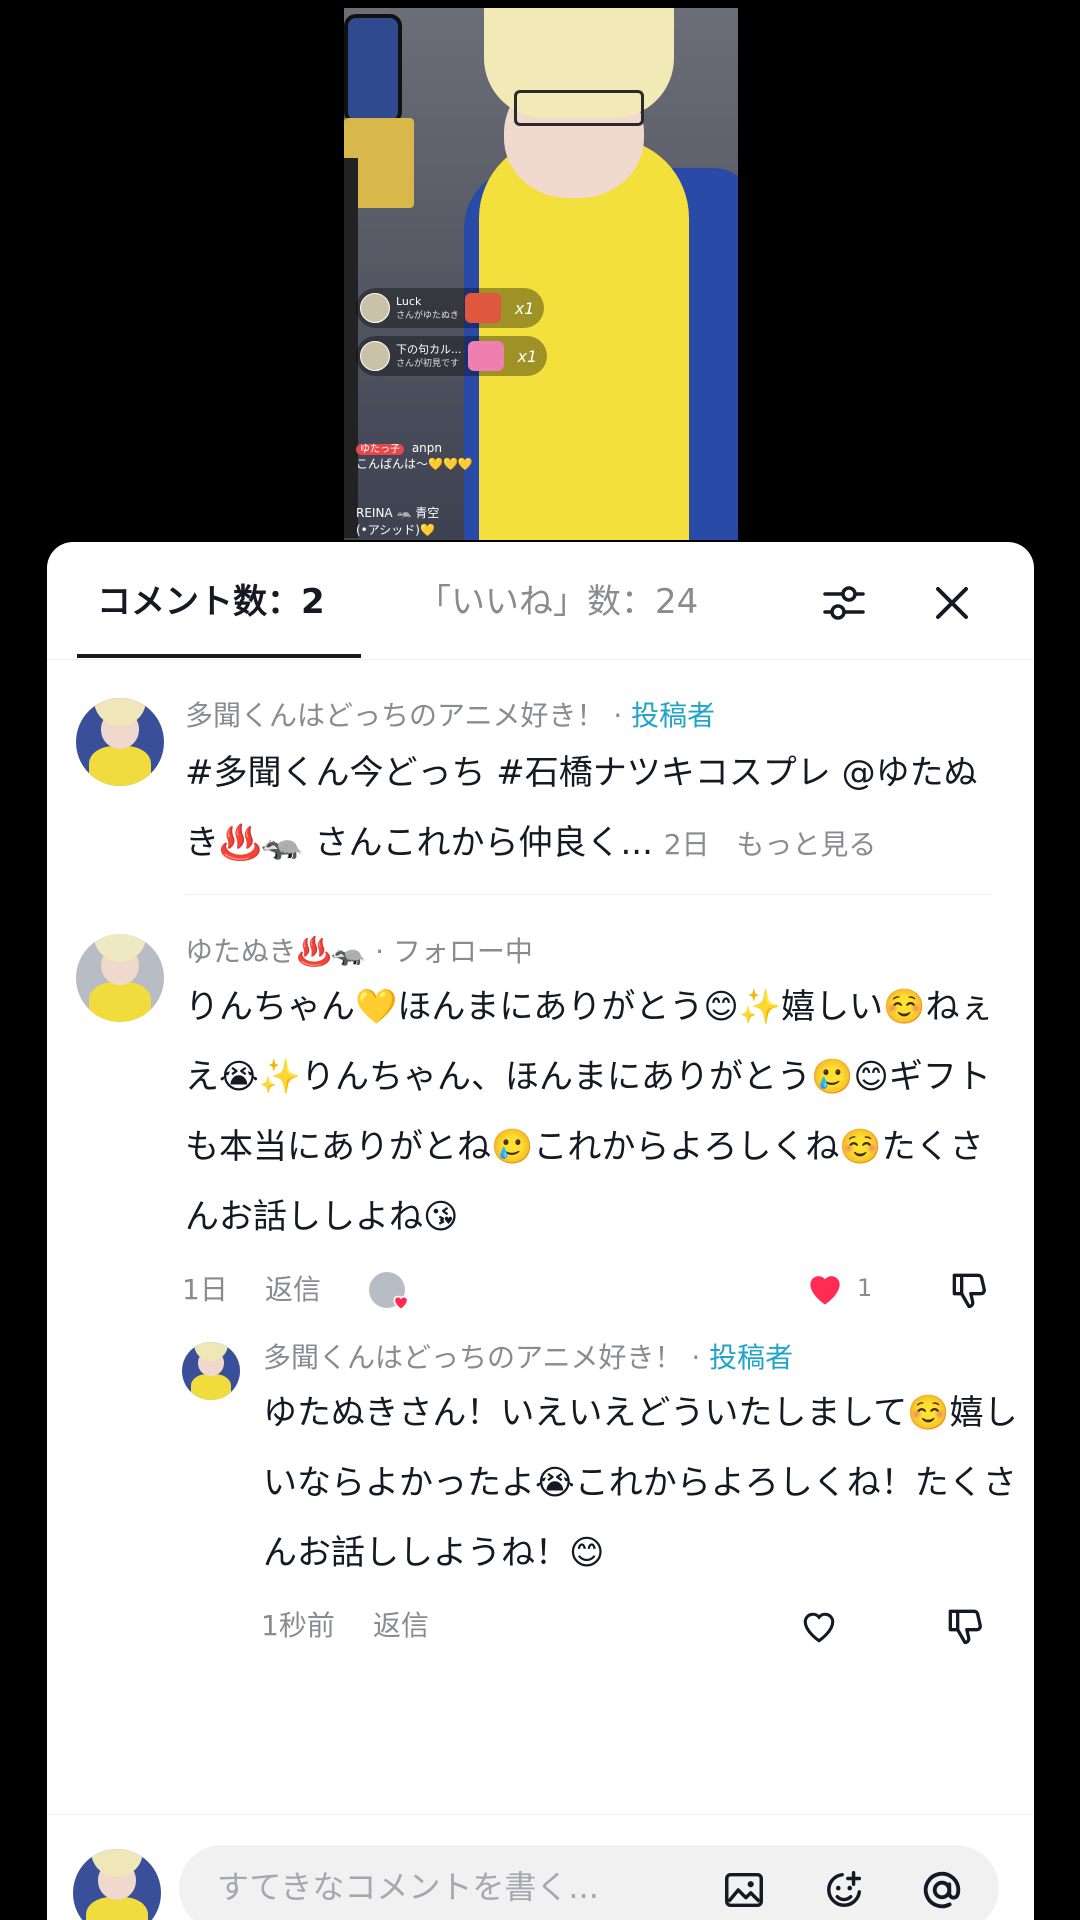 Image resolution: width=1080 pixels, height=1920 pixels. I want to click on gift-sender-info: 下の句カル... さんが初見です, so click(429, 356).